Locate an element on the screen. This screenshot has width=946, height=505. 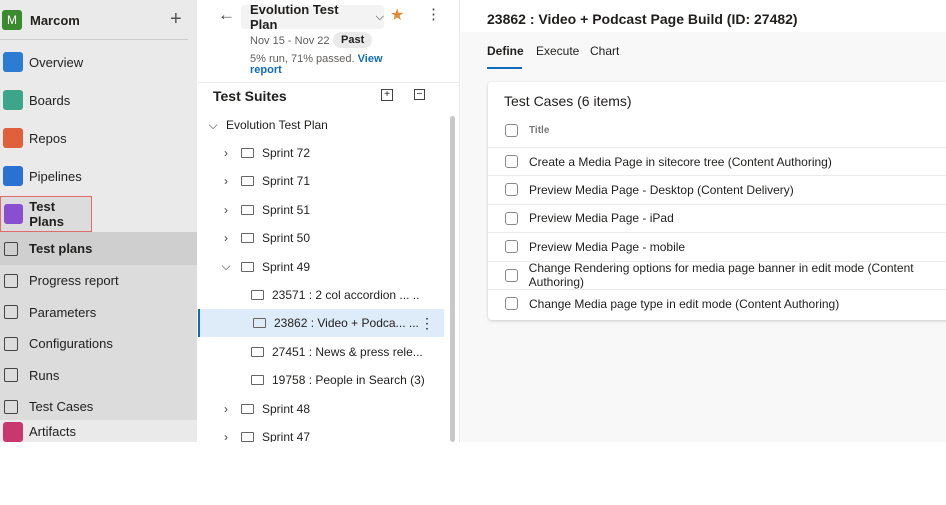
overview-icon is located at coordinates (13, 62).